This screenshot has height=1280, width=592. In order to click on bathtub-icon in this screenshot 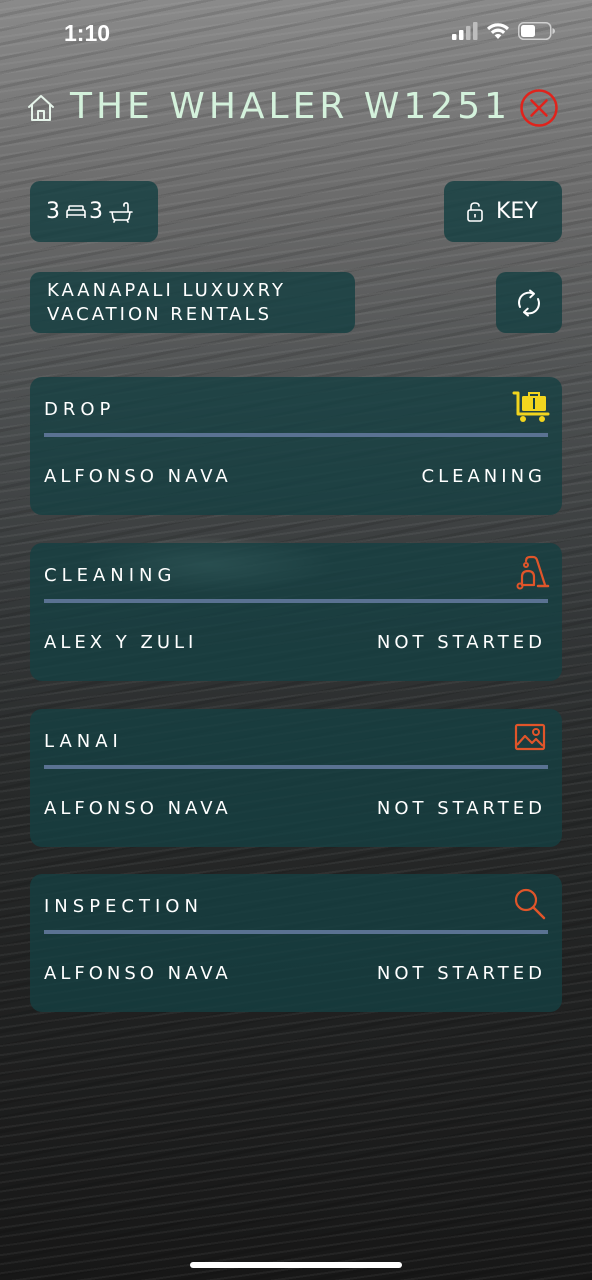, I will do `click(121, 212)`.